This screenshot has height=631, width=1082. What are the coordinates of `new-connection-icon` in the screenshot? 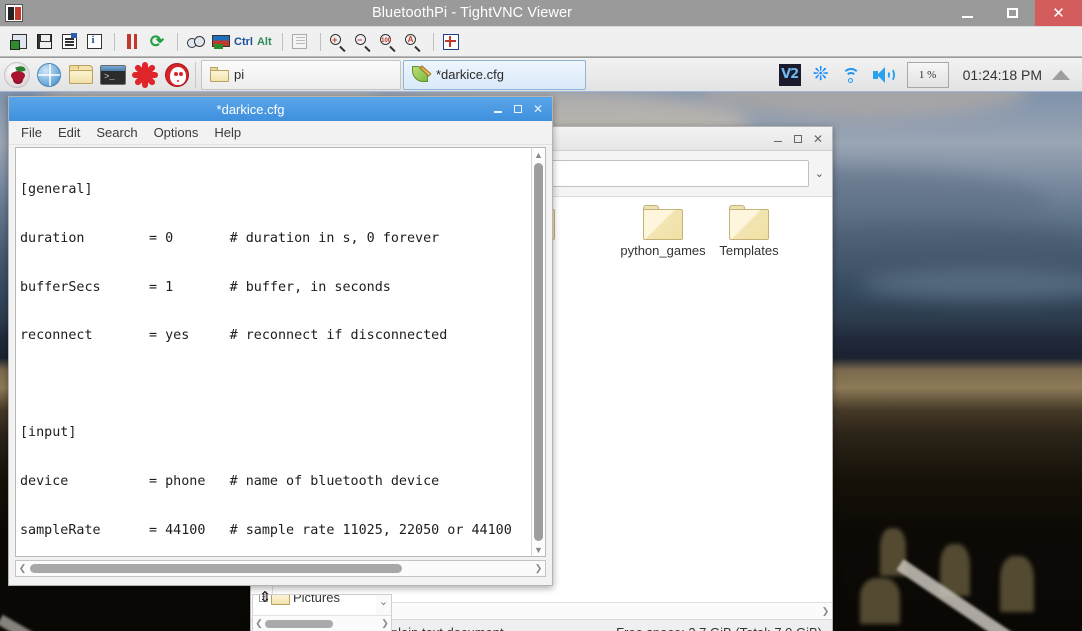 It's located at (19, 42).